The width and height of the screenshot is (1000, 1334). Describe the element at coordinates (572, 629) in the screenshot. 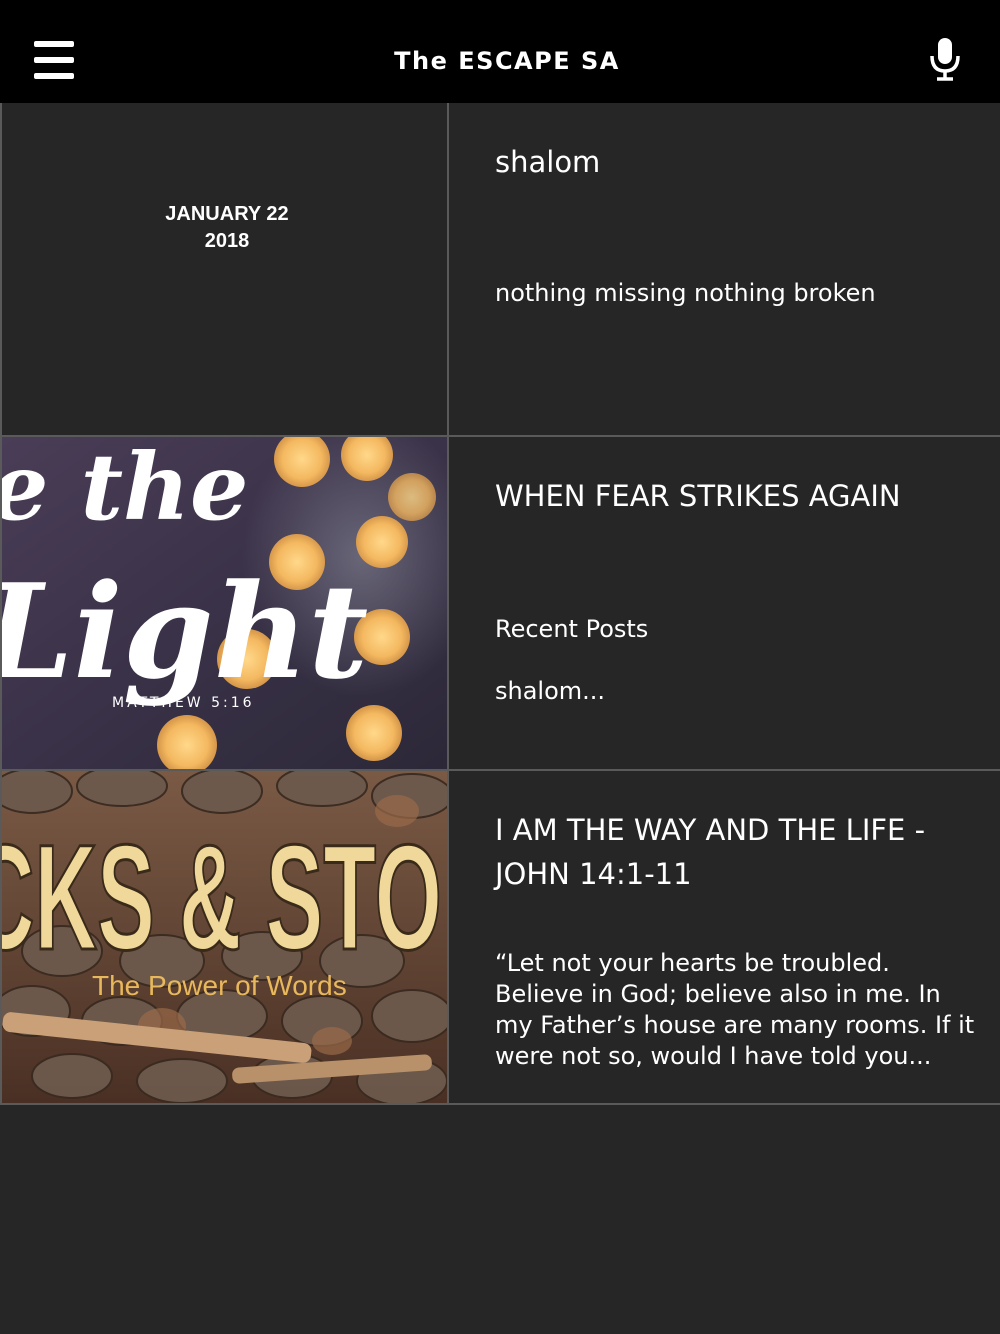

I see `post-excerpt-line: Recent Posts` at that location.